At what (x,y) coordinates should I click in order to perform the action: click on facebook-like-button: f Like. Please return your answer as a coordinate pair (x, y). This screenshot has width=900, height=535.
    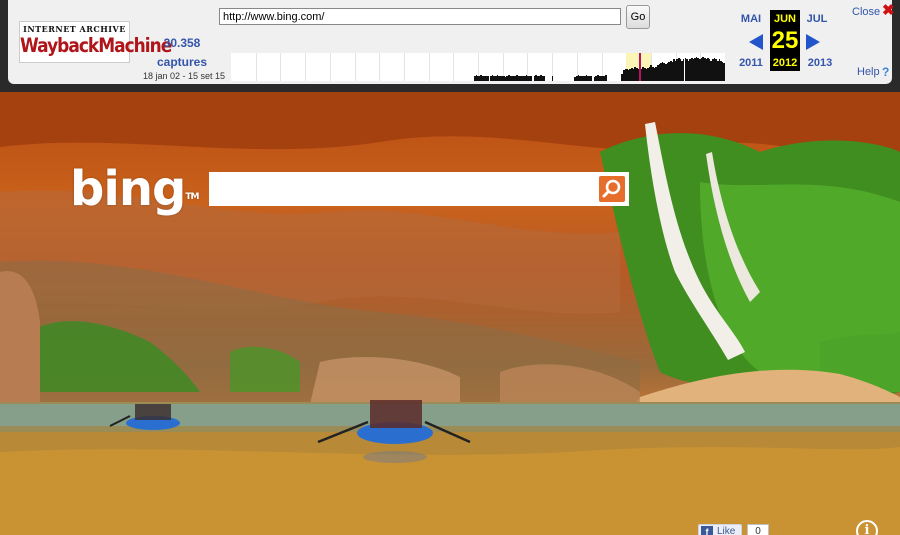
    Looking at the image, I should click on (720, 529).